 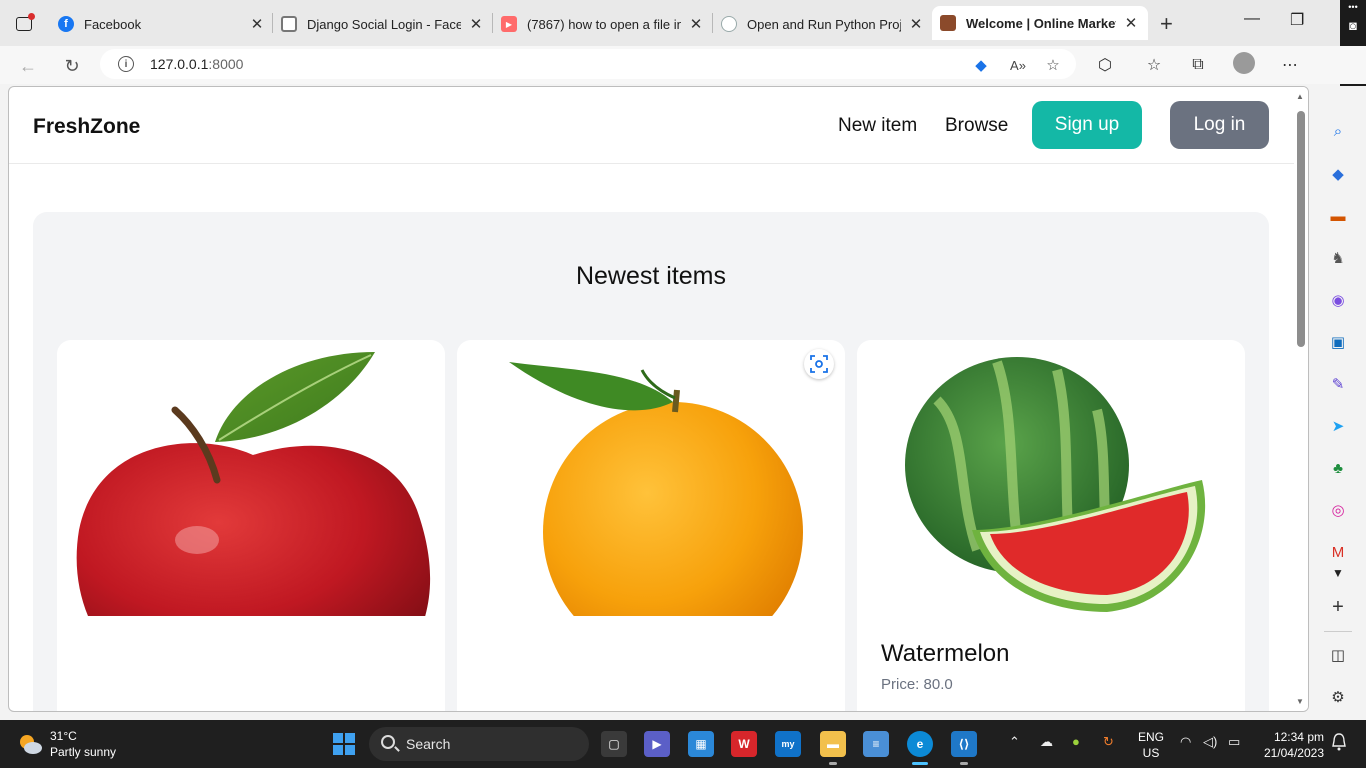 What do you see at coordinates (1300, 96) in the screenshot?
I see `scroll-up-icon: ▲` at bounding box center [1300, 96].